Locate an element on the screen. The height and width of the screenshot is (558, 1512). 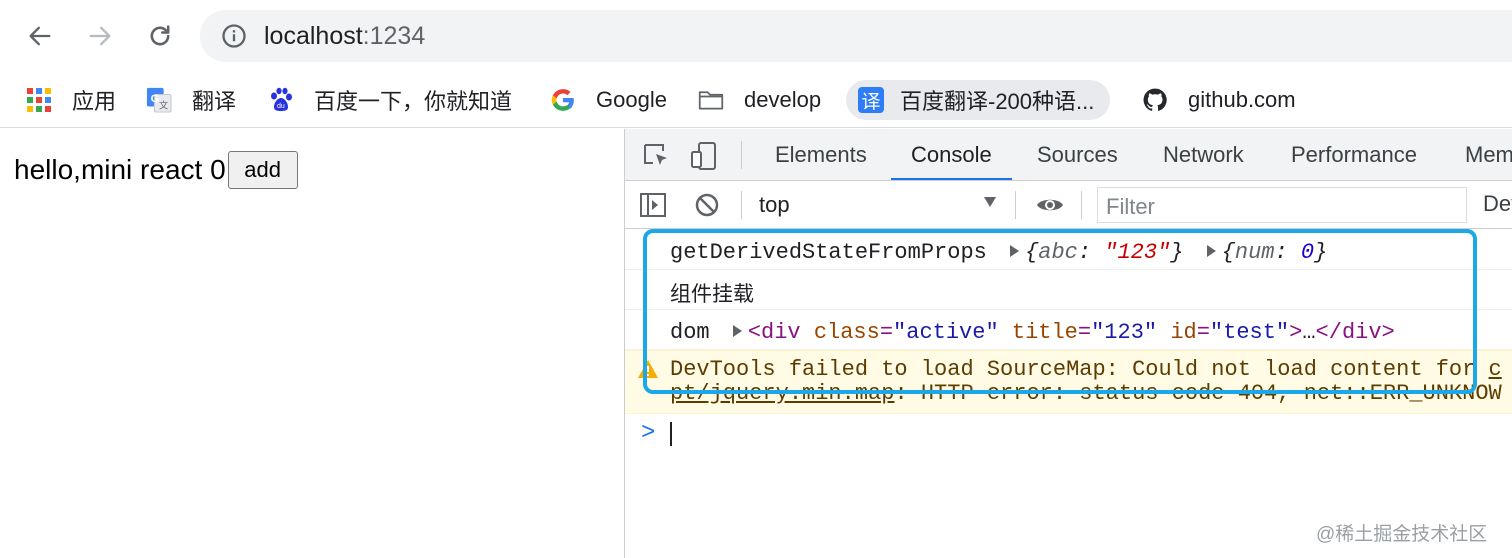
console-toolbar: top Filter Def is located at coordinates (1068, 205).